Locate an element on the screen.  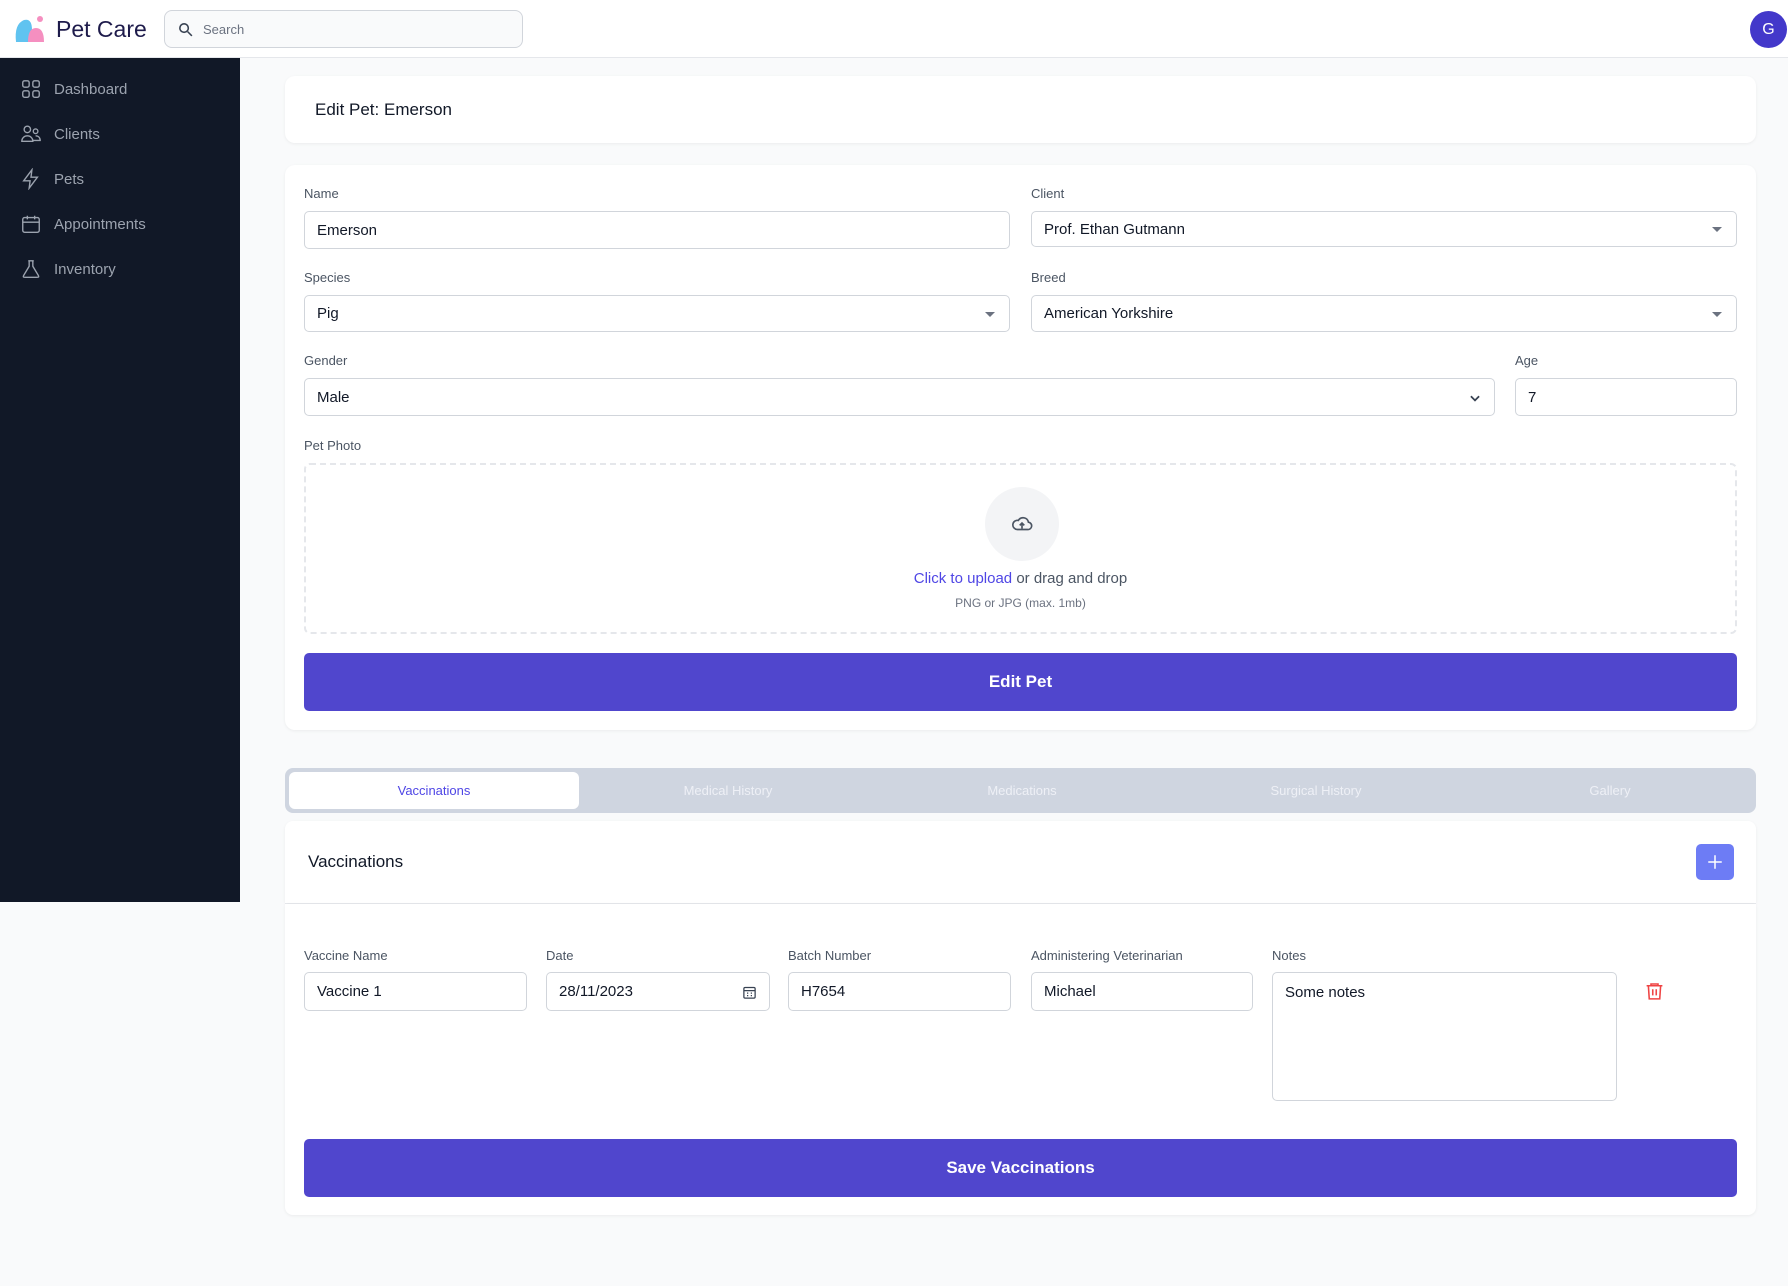
cloud-upload-icon is located at coordinates (1022, 523).